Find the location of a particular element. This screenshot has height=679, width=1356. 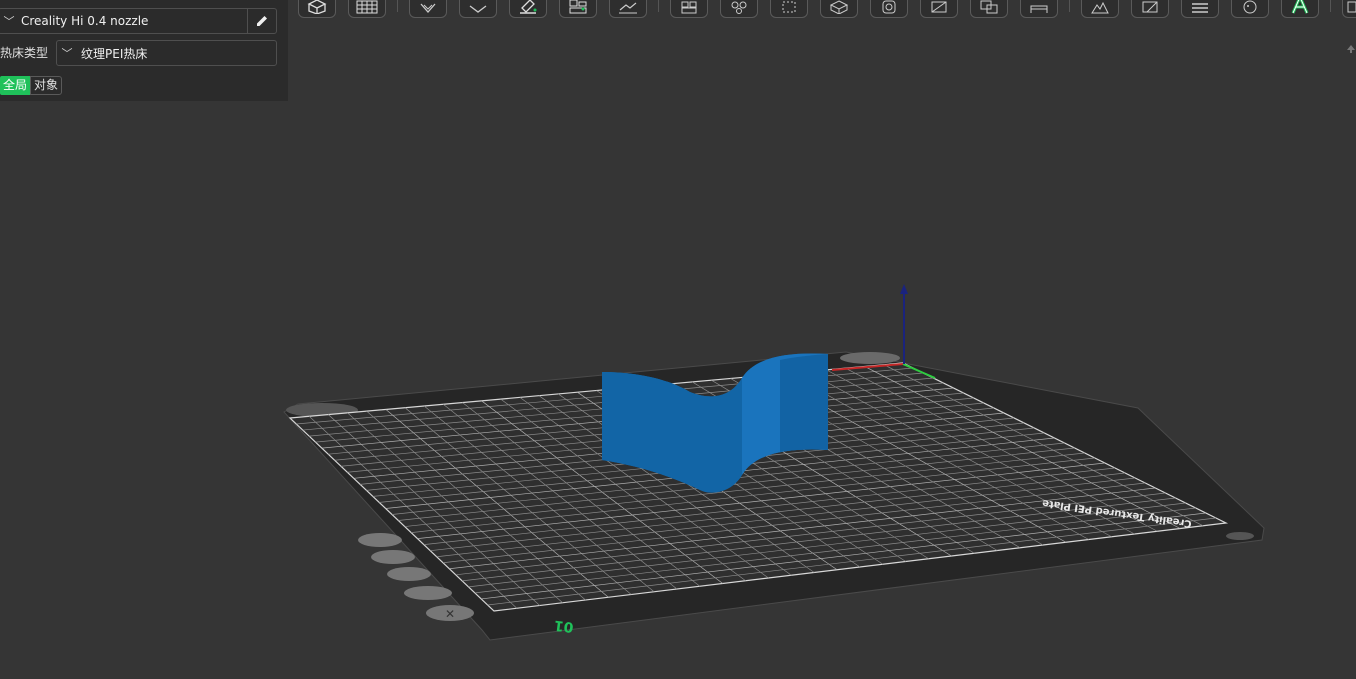

orient-icon is located at coordinates (428, 8).